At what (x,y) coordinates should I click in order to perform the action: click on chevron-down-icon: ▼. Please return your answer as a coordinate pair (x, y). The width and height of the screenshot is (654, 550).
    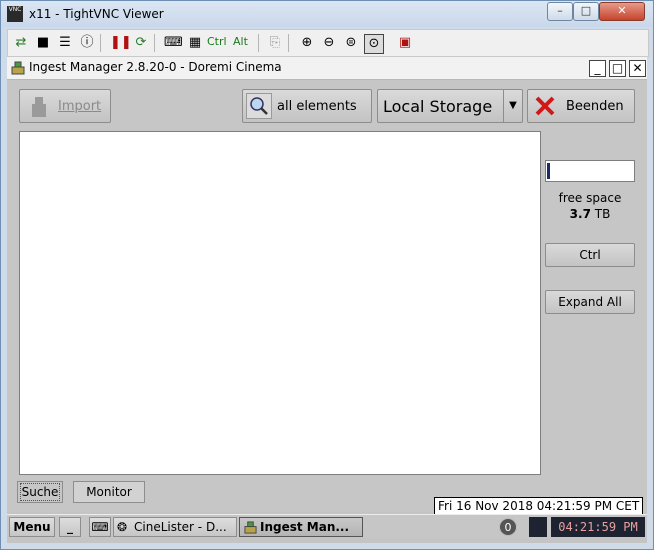
    Looking at the image, I should click on (512, 106).